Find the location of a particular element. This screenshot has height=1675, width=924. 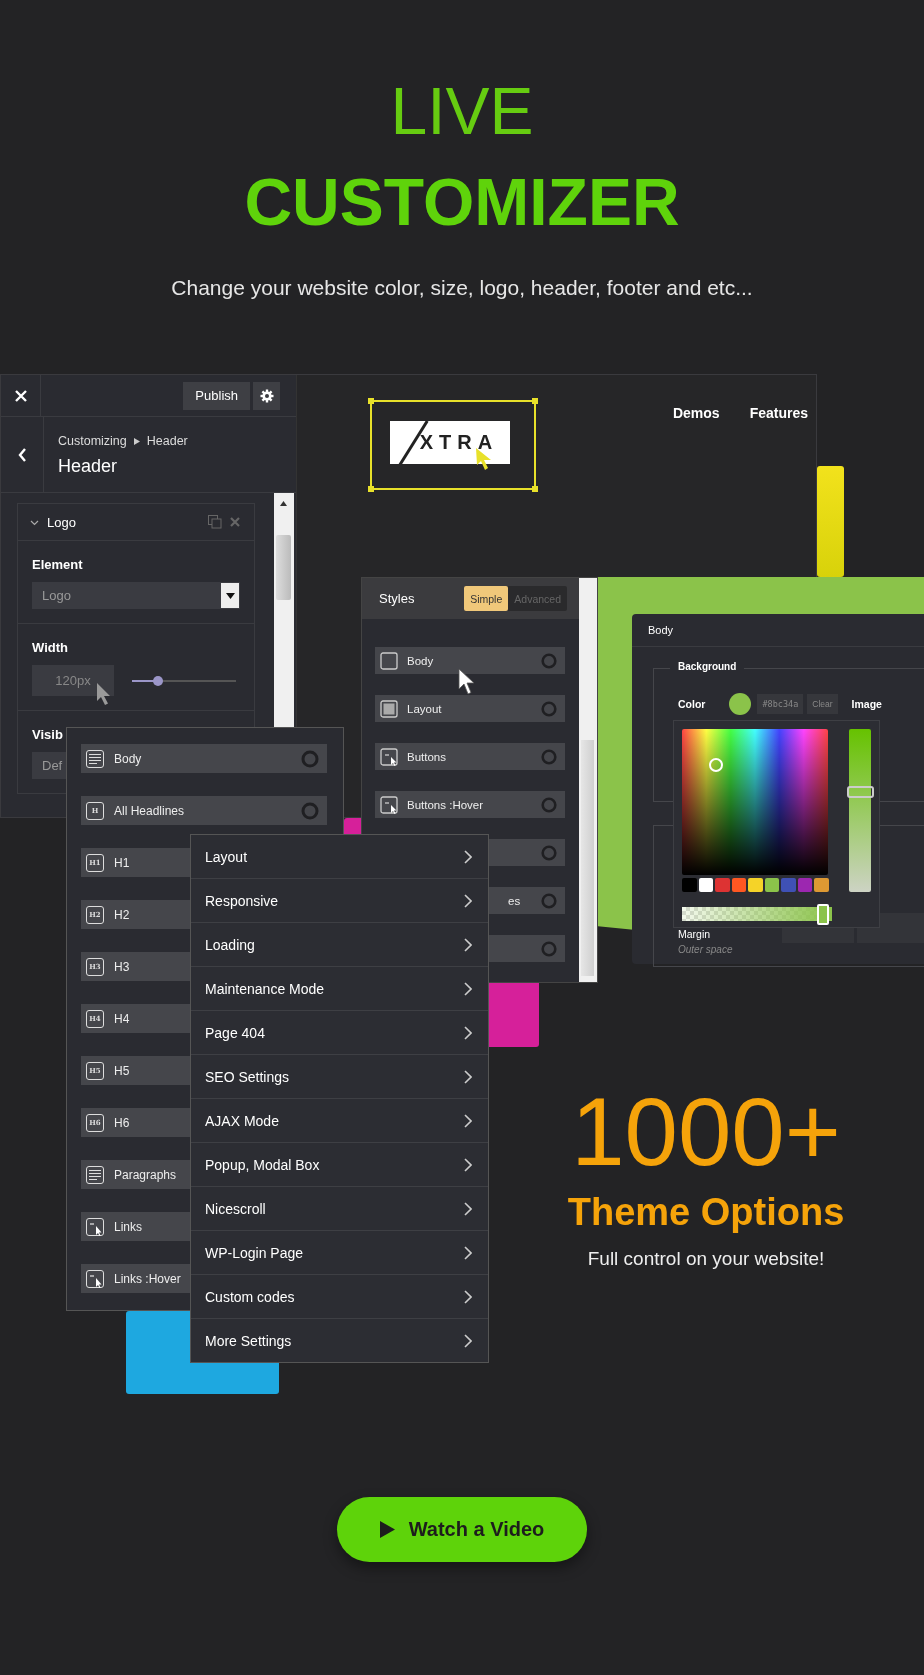

item-label: Buttons is located at coordinates (426, 756).